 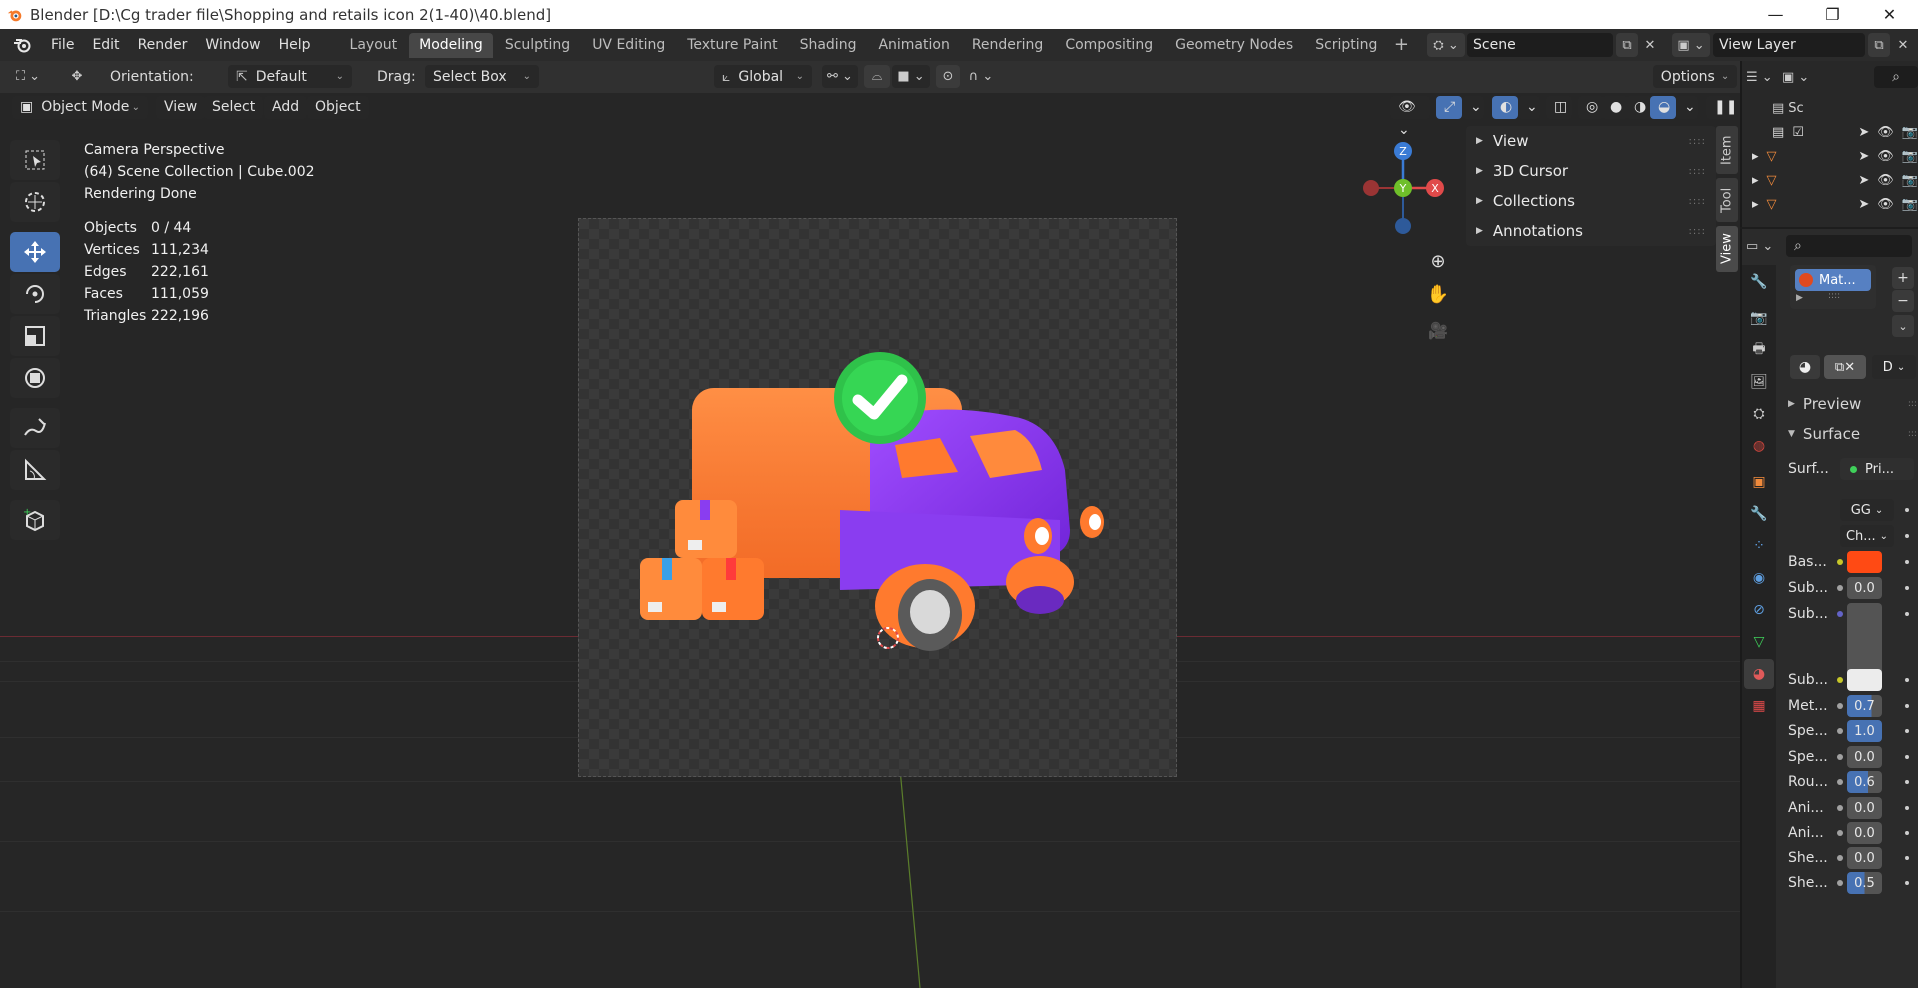 I want to click on rotate-tool, so click(x=35, y=294).